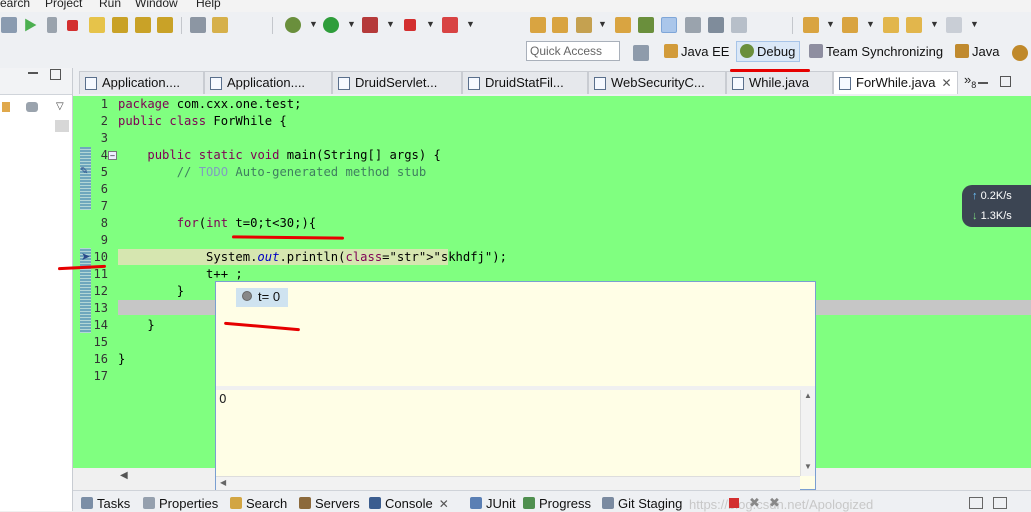 The height and width of the screenshot is (512, 1031). I want to click on menu-help: Help, so click(208, 5).